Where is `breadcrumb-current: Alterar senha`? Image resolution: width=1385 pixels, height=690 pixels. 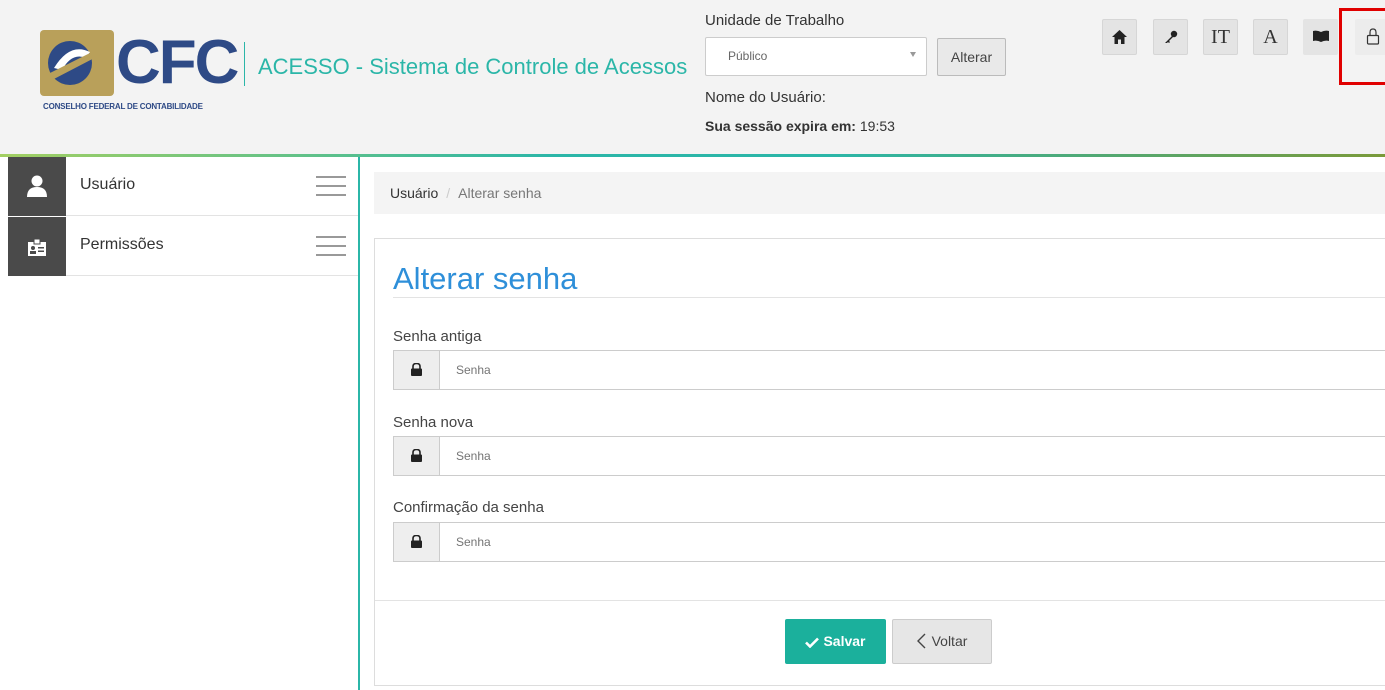
breadcrumb-current: Alterar senha is located at coordinates (500, 193).